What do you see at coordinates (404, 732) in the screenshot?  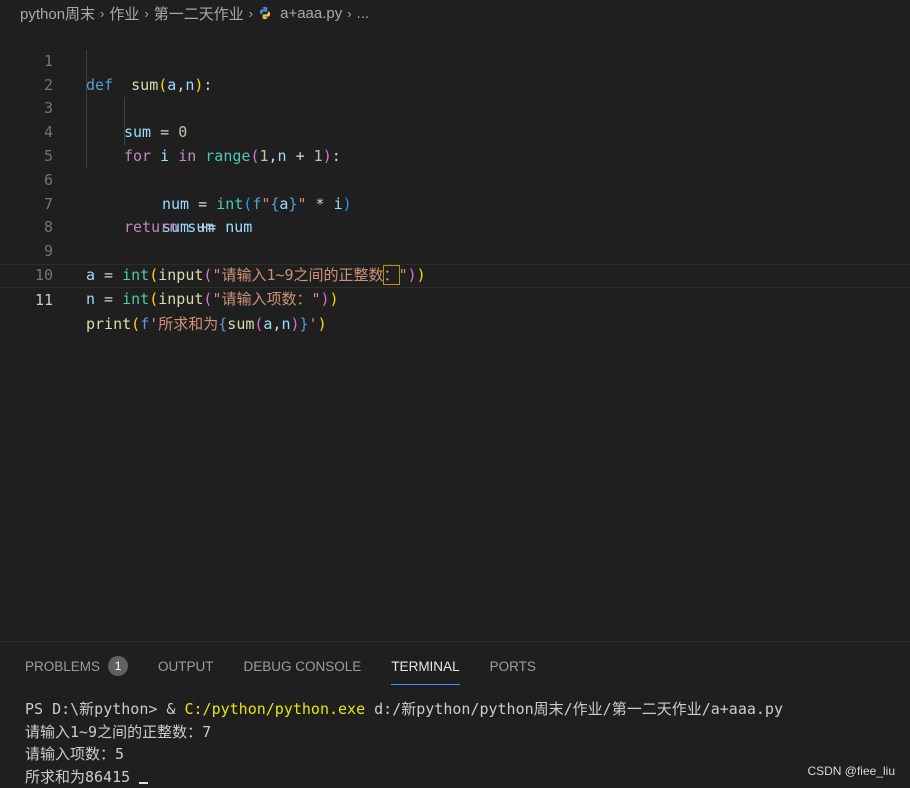 I see `terminal-line: 请输入1~9之间的正整数：7` at bounding box center [404, 732].